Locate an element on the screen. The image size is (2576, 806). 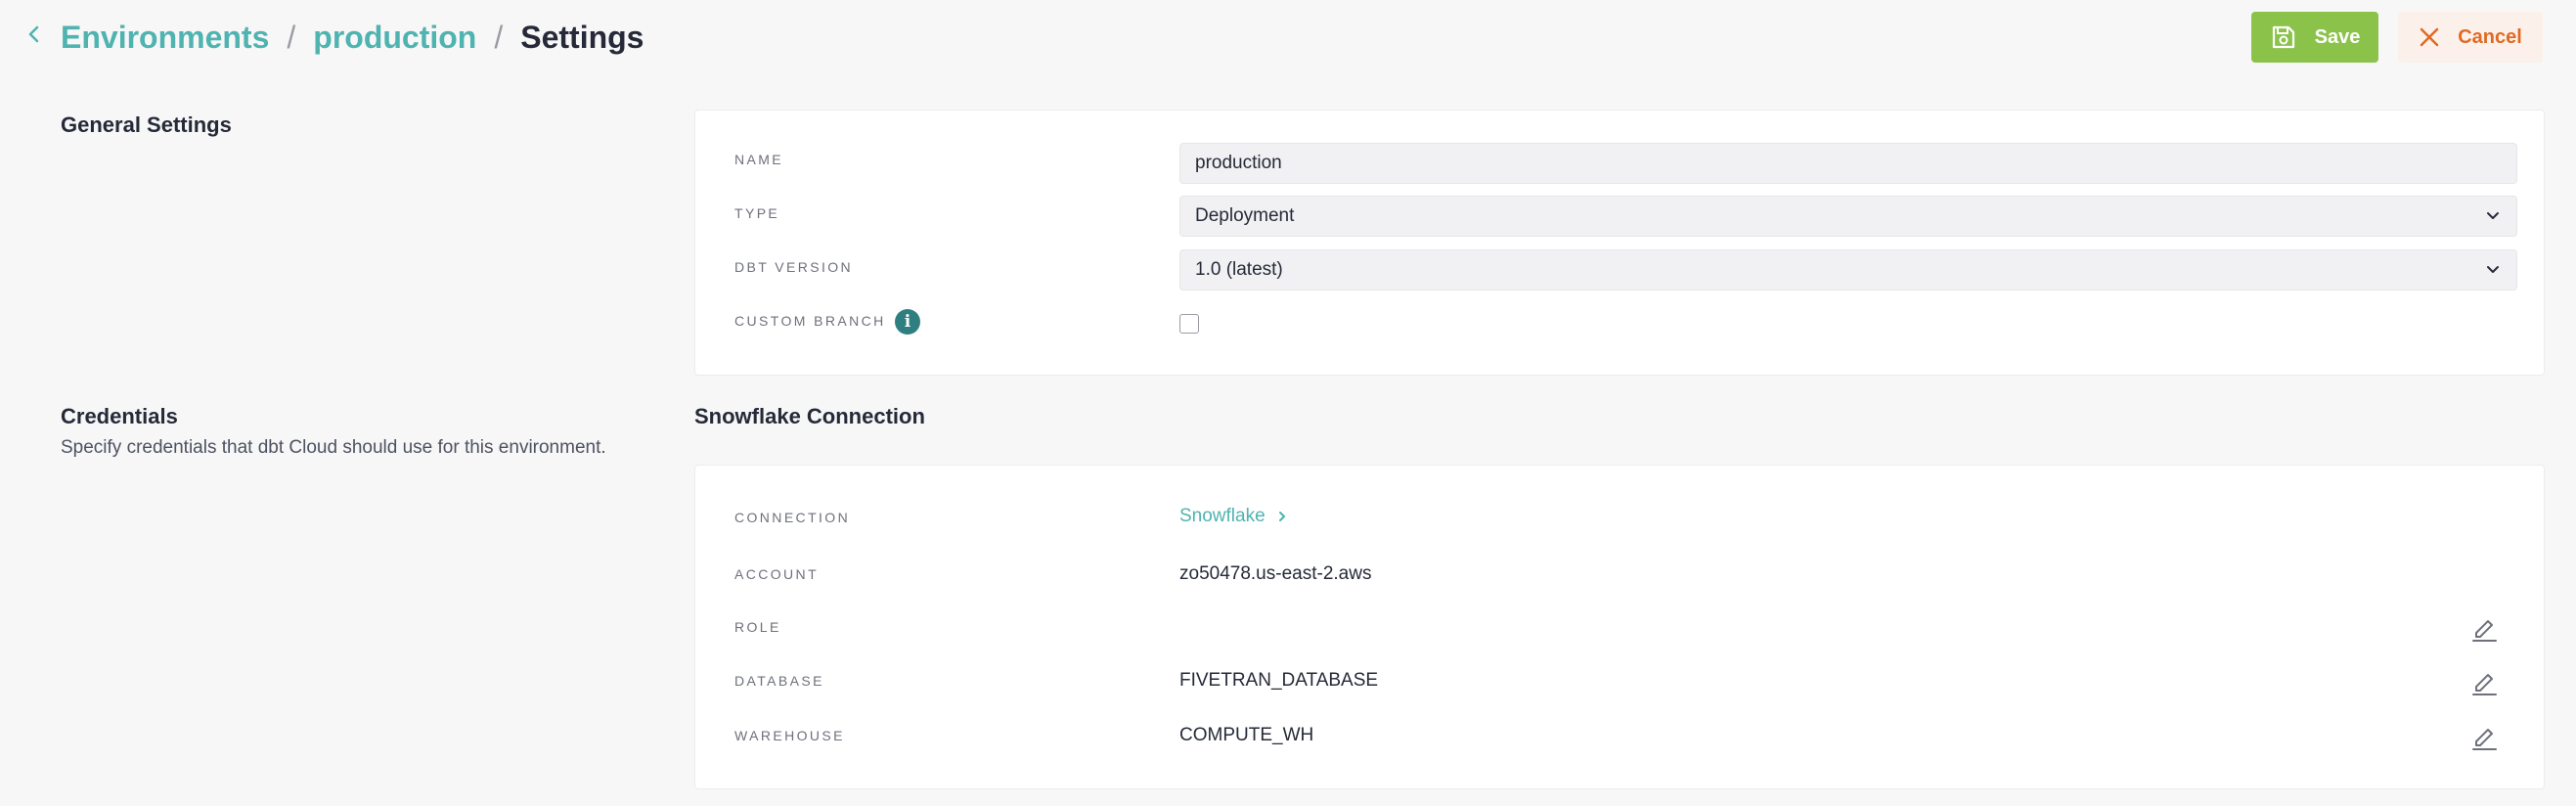
connection-link-label: Snowflake is located at coordinates (1222, 516).